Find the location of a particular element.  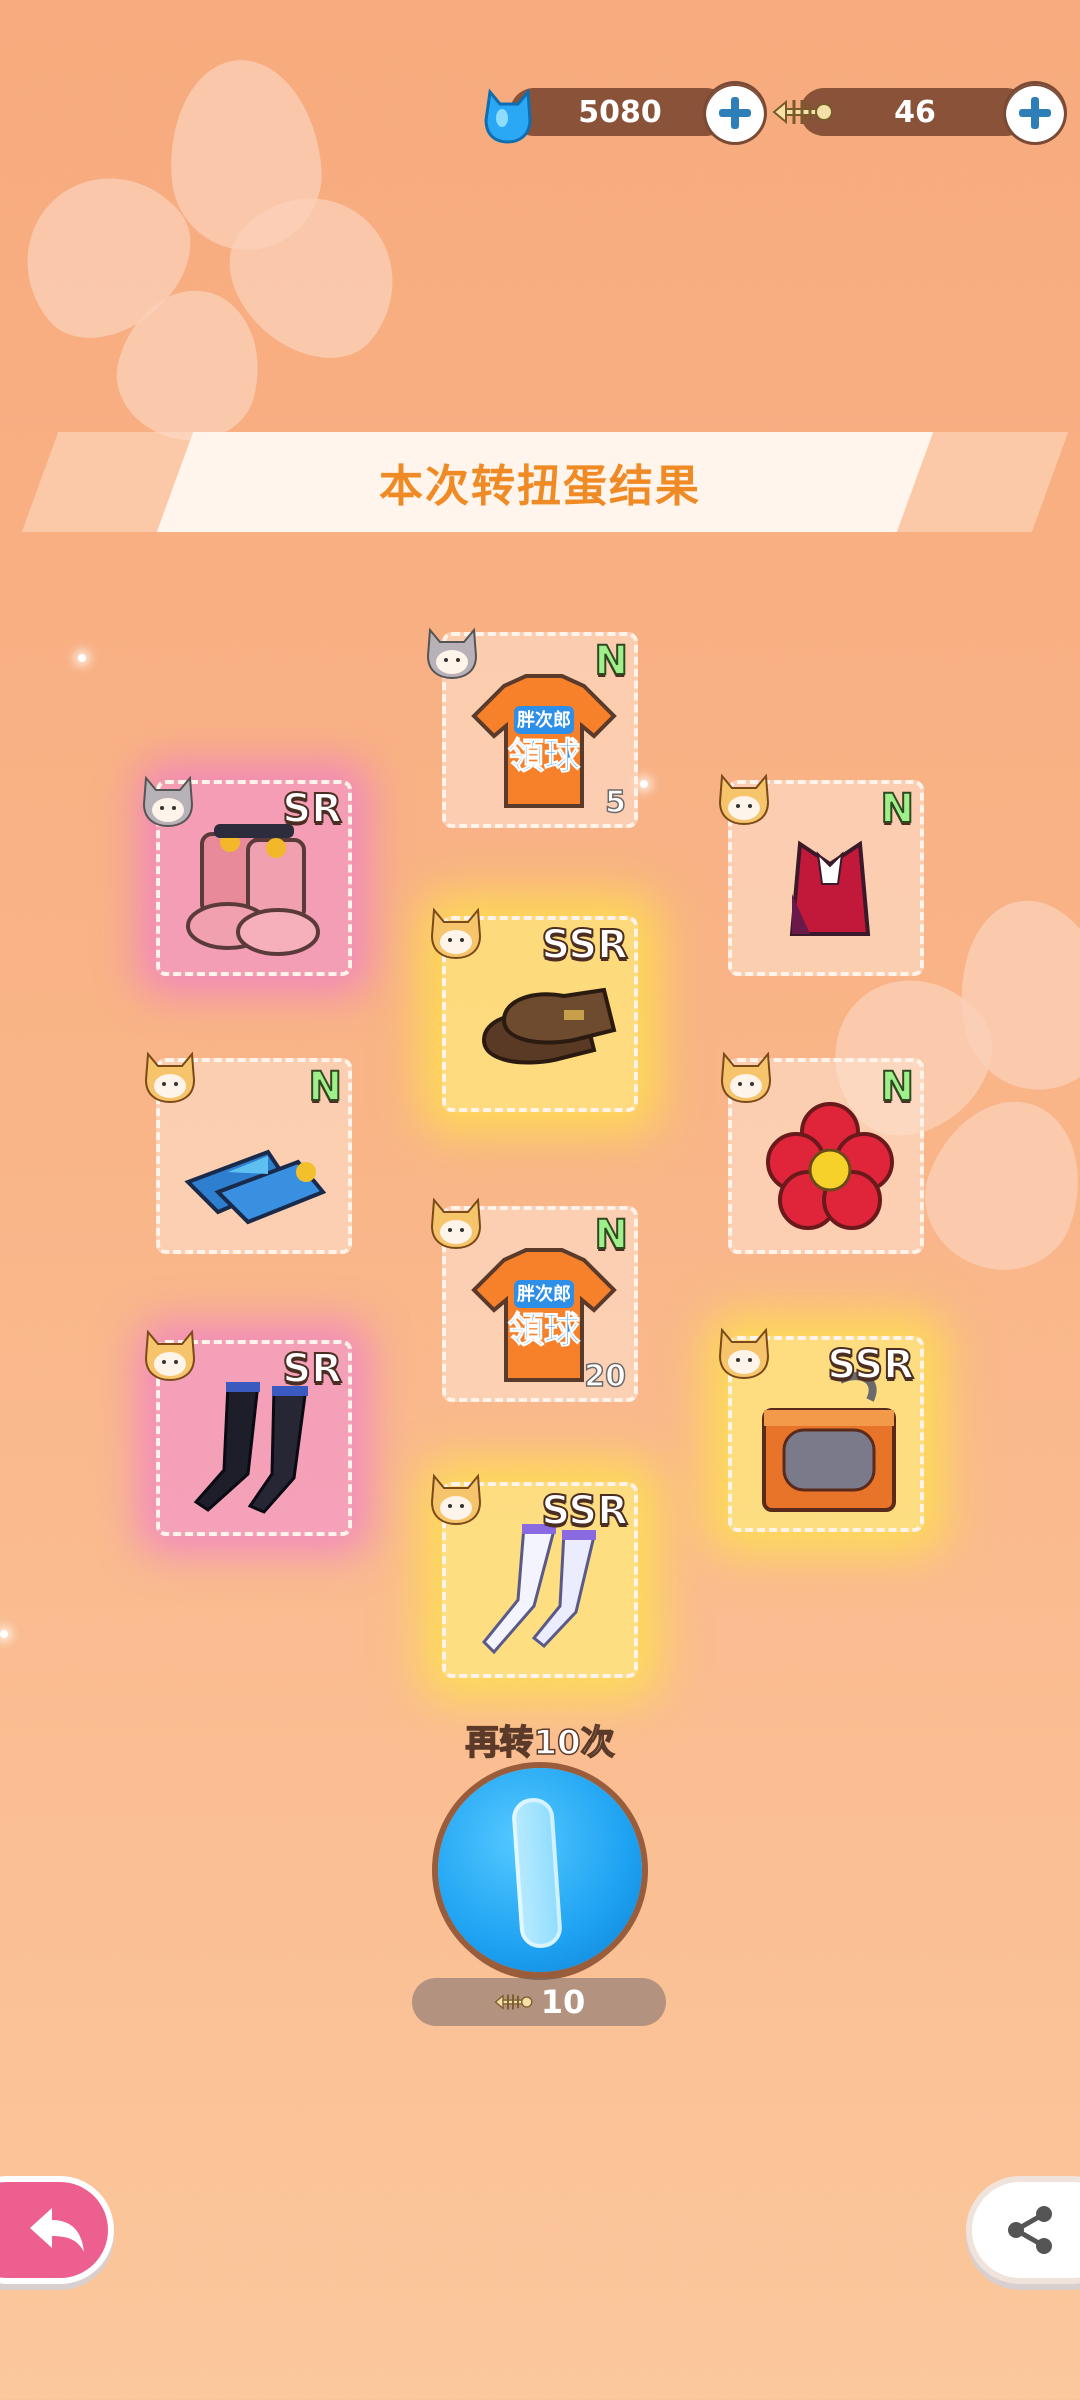

item-quantity: 5 is located at coordinates (615, 802).